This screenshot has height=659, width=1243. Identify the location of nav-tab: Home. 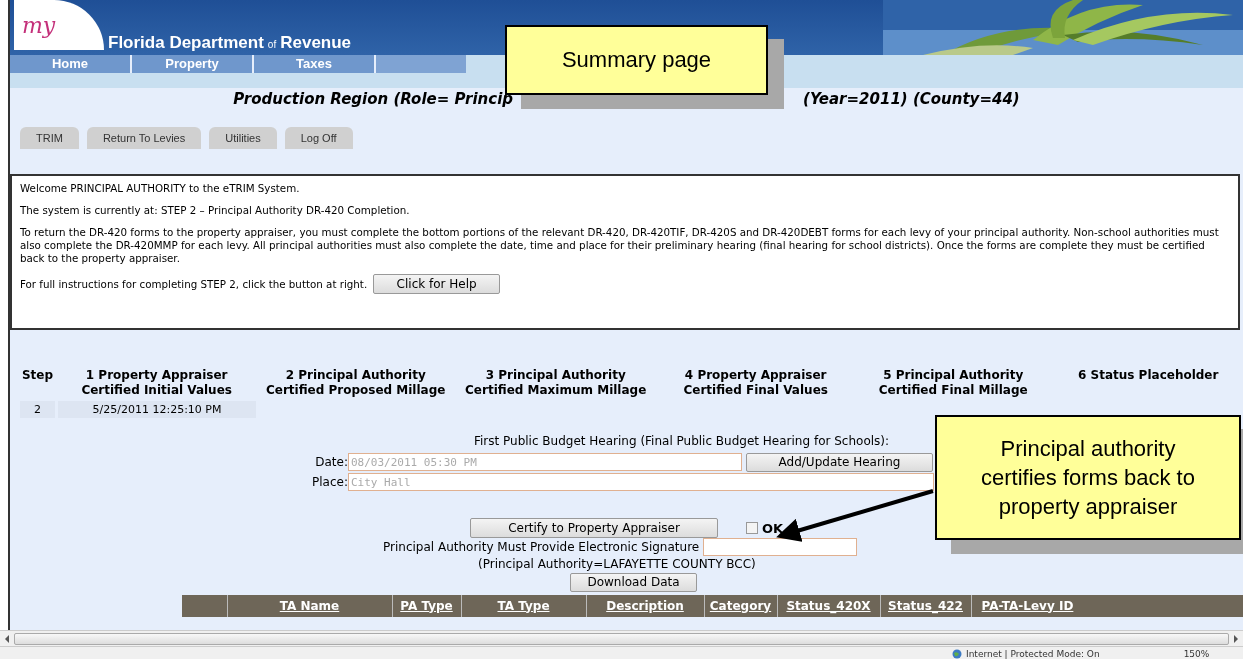
(71, 64).